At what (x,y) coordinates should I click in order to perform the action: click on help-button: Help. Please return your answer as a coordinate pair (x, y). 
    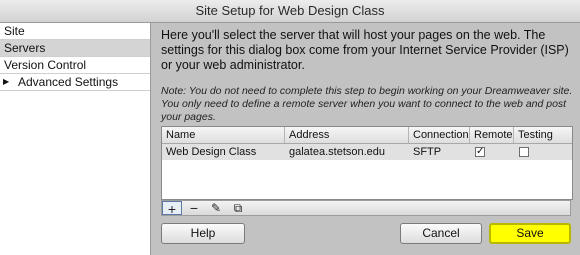
    Looking at the image, I should click on (203, 233).